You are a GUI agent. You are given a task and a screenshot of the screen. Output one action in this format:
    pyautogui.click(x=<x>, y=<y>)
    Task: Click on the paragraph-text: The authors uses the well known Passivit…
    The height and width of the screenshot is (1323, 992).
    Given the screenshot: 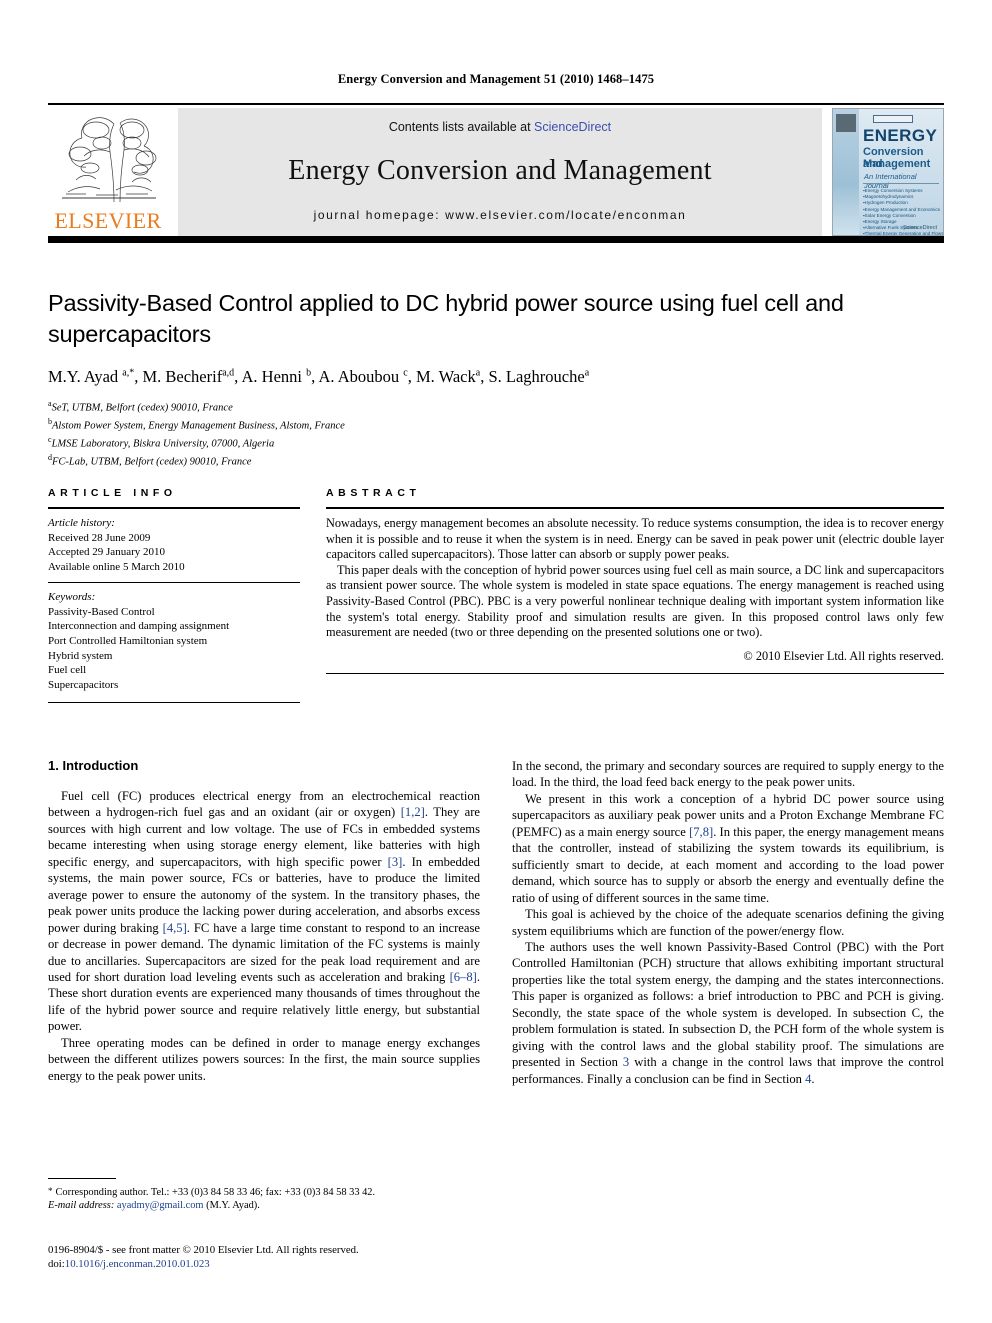 What is the action you would take?
    pyautogui.click(x=728, y=1004)
    